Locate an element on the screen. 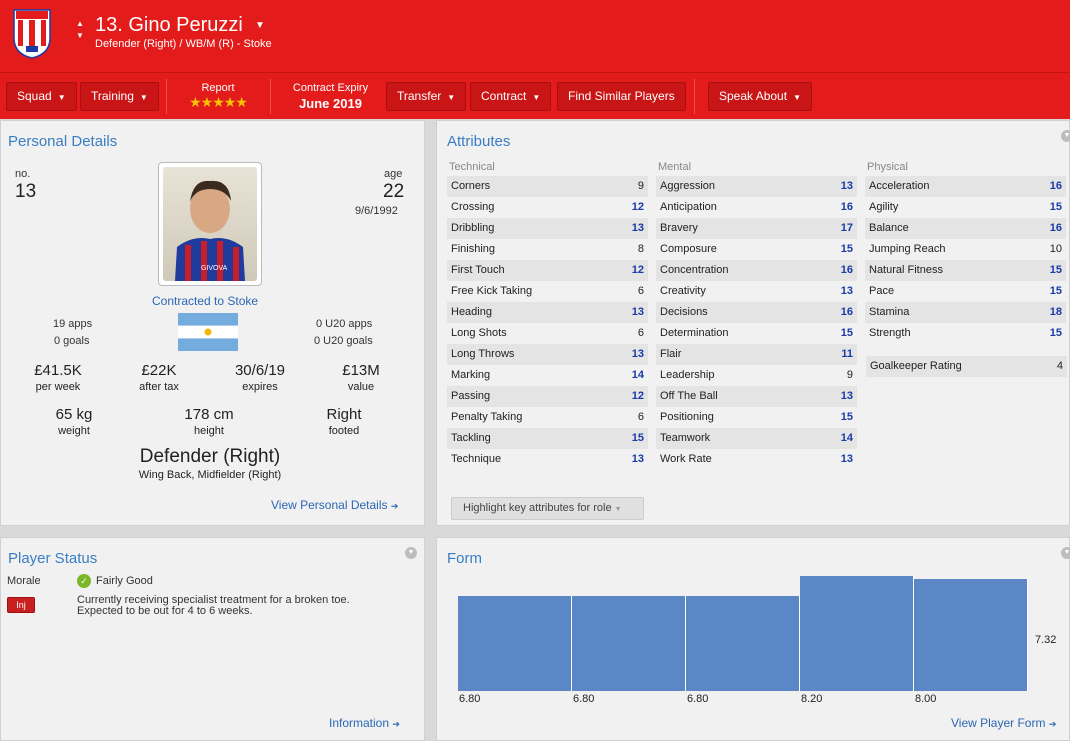 This screenshot has width=1070, height=741. attribute-name: Long Throws is located at coordinates (483, 354).